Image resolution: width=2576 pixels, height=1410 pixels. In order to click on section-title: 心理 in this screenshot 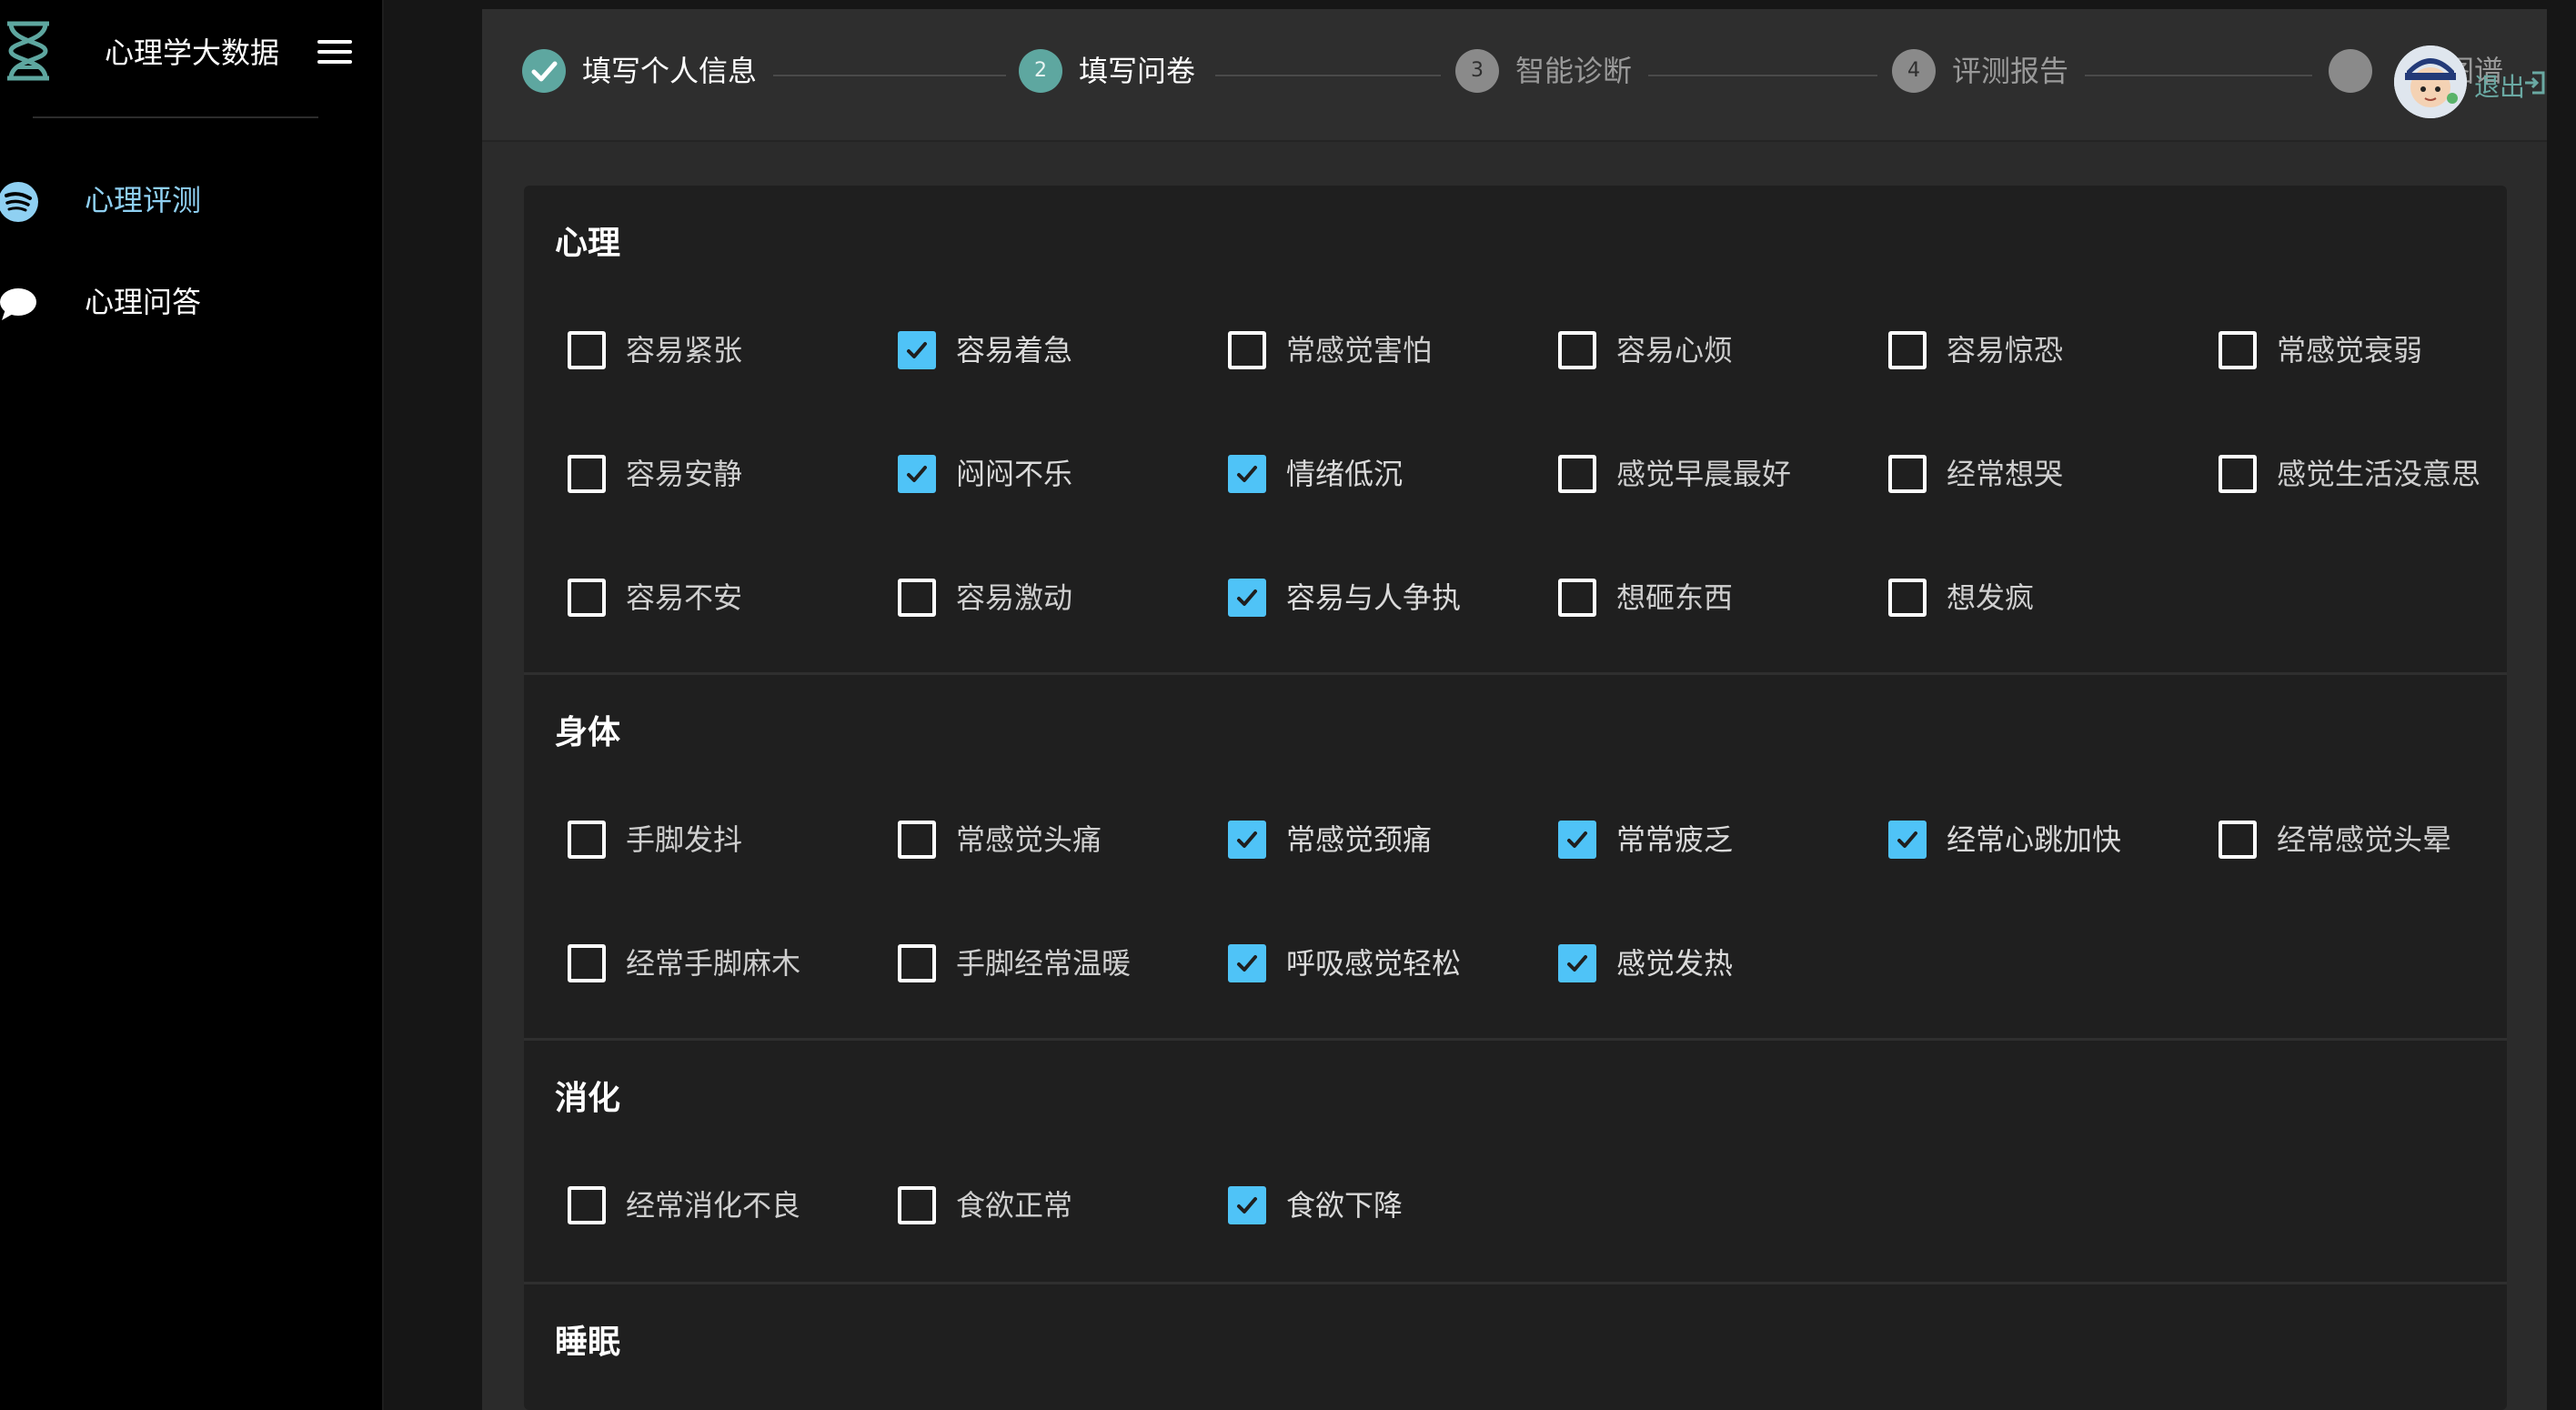, I will do `click(588, 243)`.